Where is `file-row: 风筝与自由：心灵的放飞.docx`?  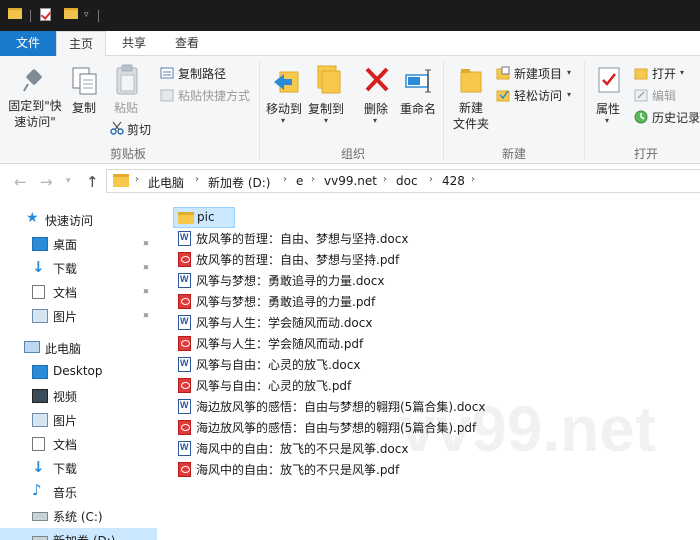
file-row: 风筝与自由：心灵的放飞.docx is located at coordinates (293, 364).